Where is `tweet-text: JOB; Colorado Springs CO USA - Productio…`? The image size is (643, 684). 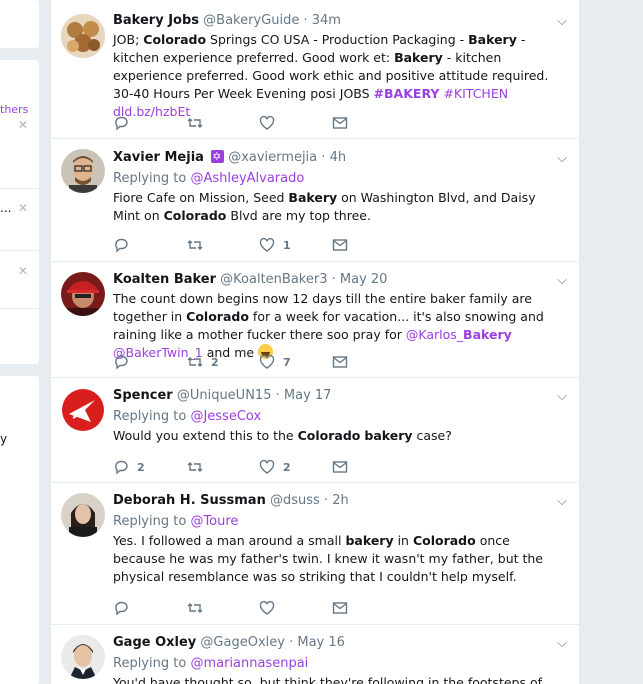 tweet-text: JOB; Colorado Springs CO USA - Productio… is located at coordinates (331, 75).